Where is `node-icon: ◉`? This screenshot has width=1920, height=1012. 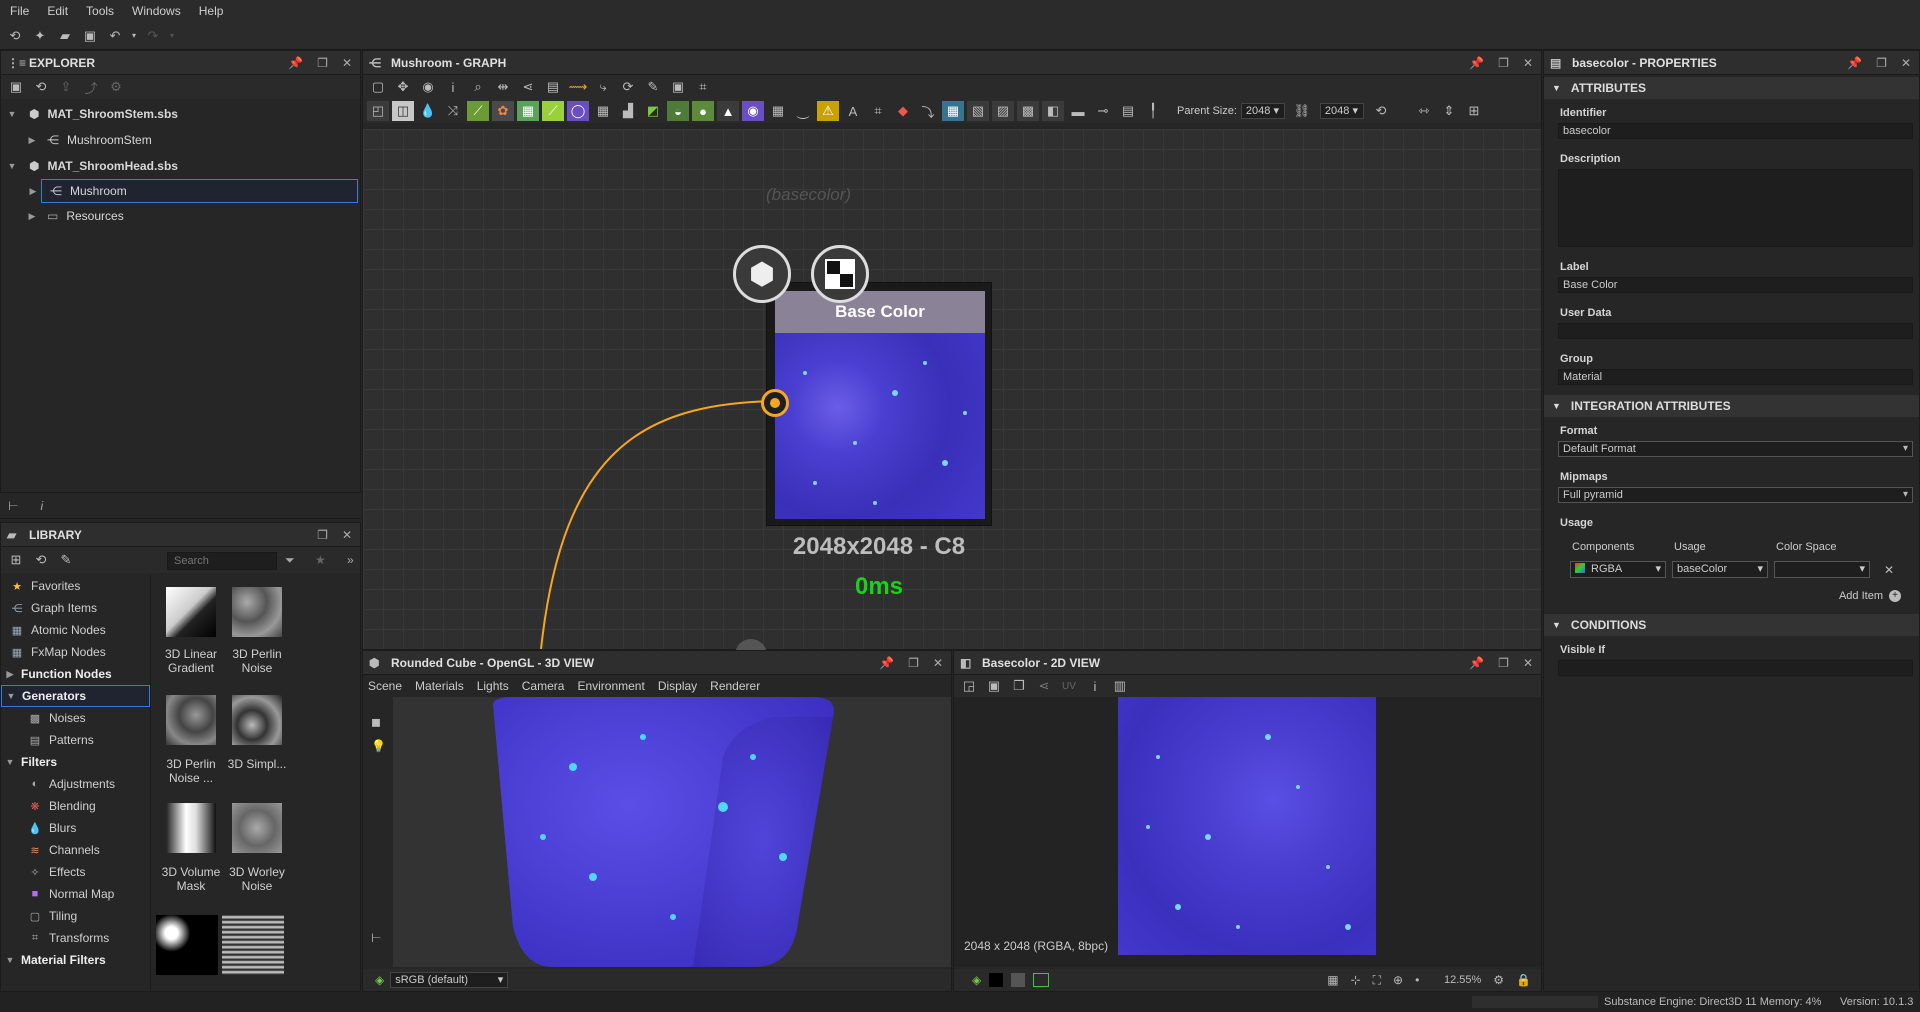
node-icon: ◉ is located at coordinates (753, 111).